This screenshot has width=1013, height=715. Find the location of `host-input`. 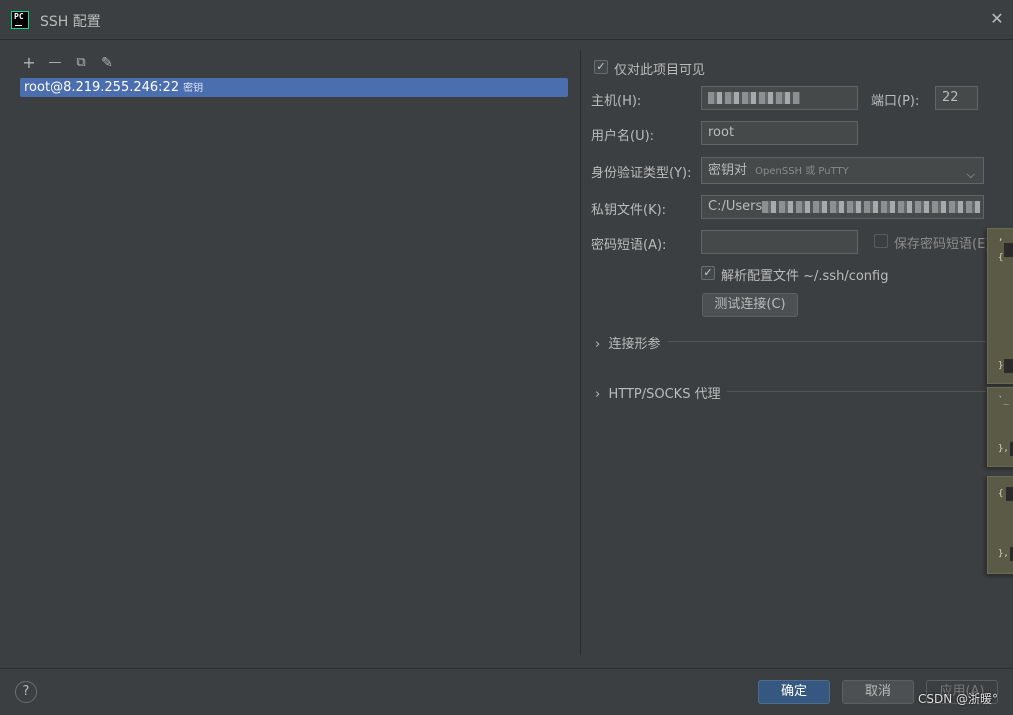

host-input is located at coordinates (779, 98).